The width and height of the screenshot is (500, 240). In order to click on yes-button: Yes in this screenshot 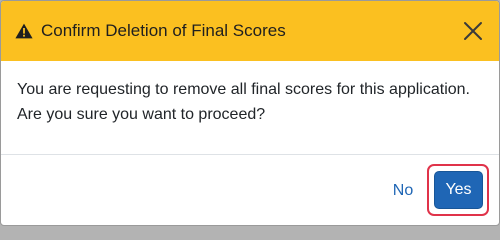, I will do `click(458, 190)`.